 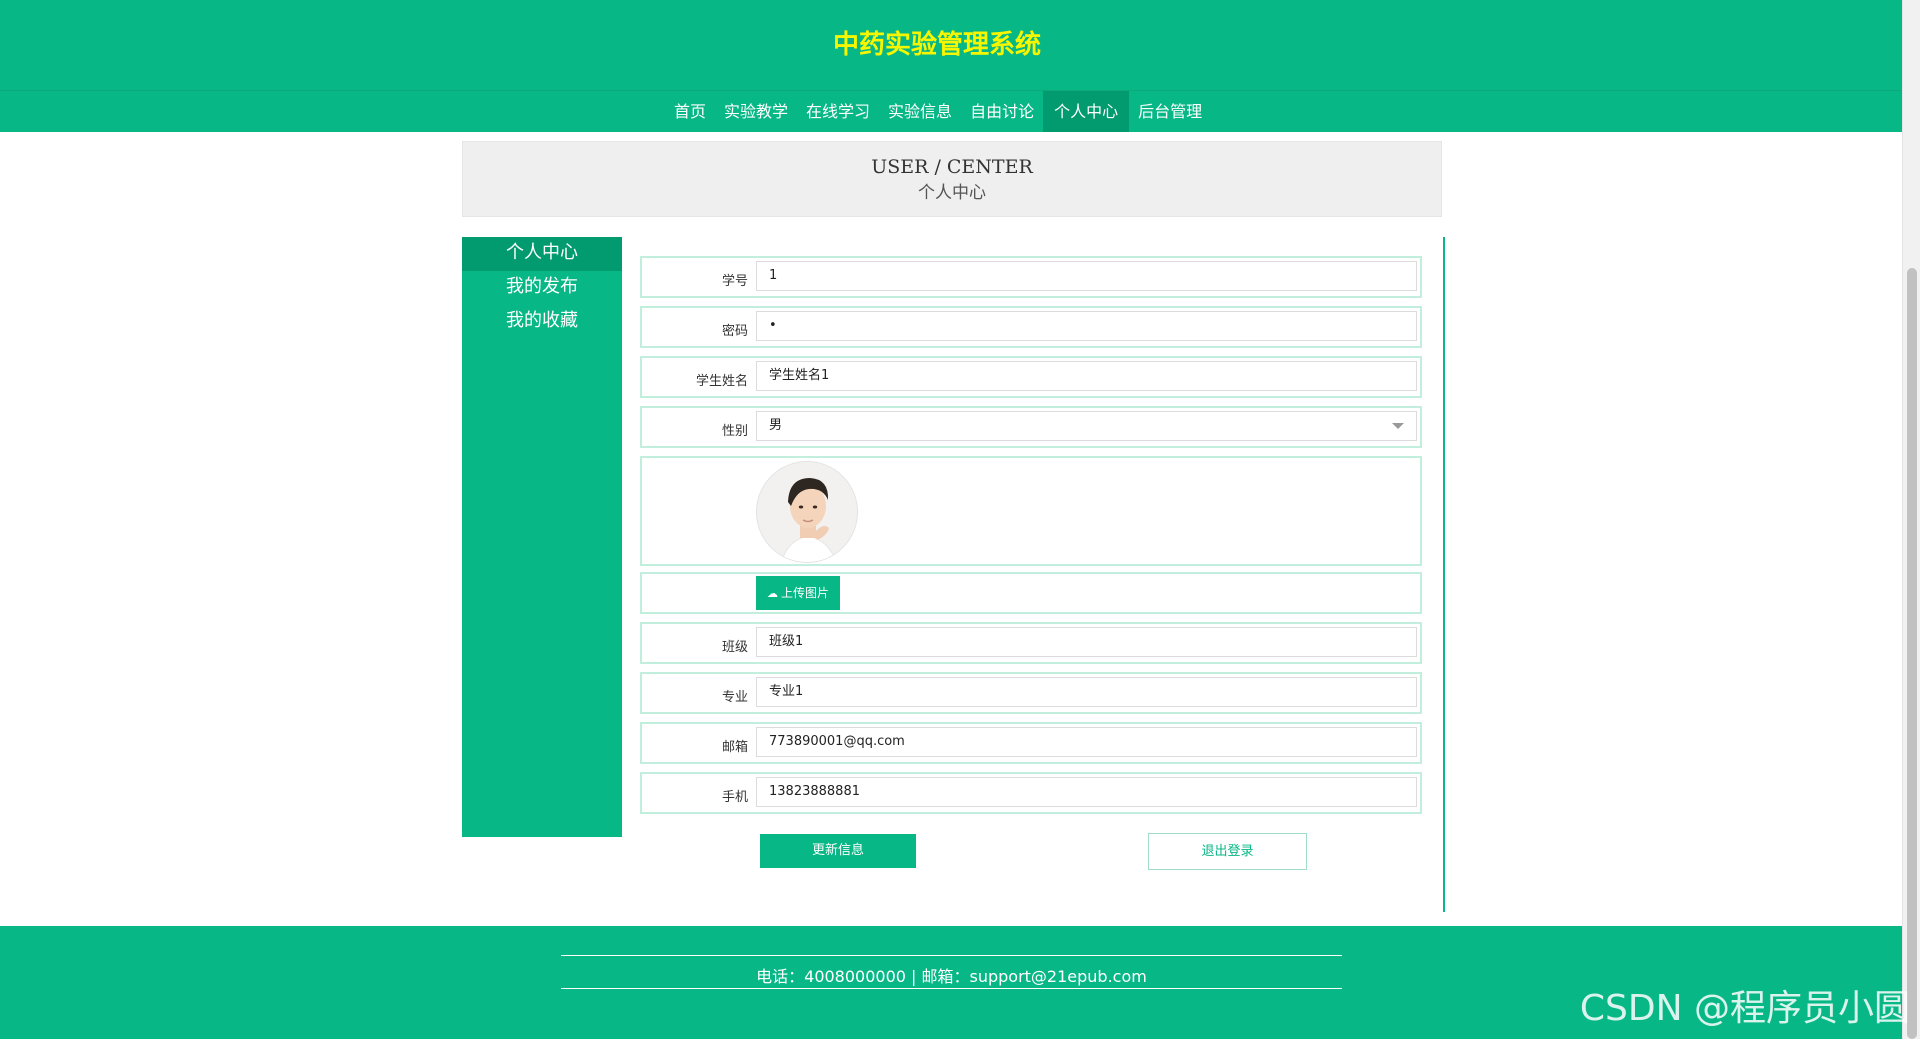 What do you see at coordinates (1086, 376) in the screenshot?
I see `student-name-input: 学生姓名1` at bounding box center [1086, 376].